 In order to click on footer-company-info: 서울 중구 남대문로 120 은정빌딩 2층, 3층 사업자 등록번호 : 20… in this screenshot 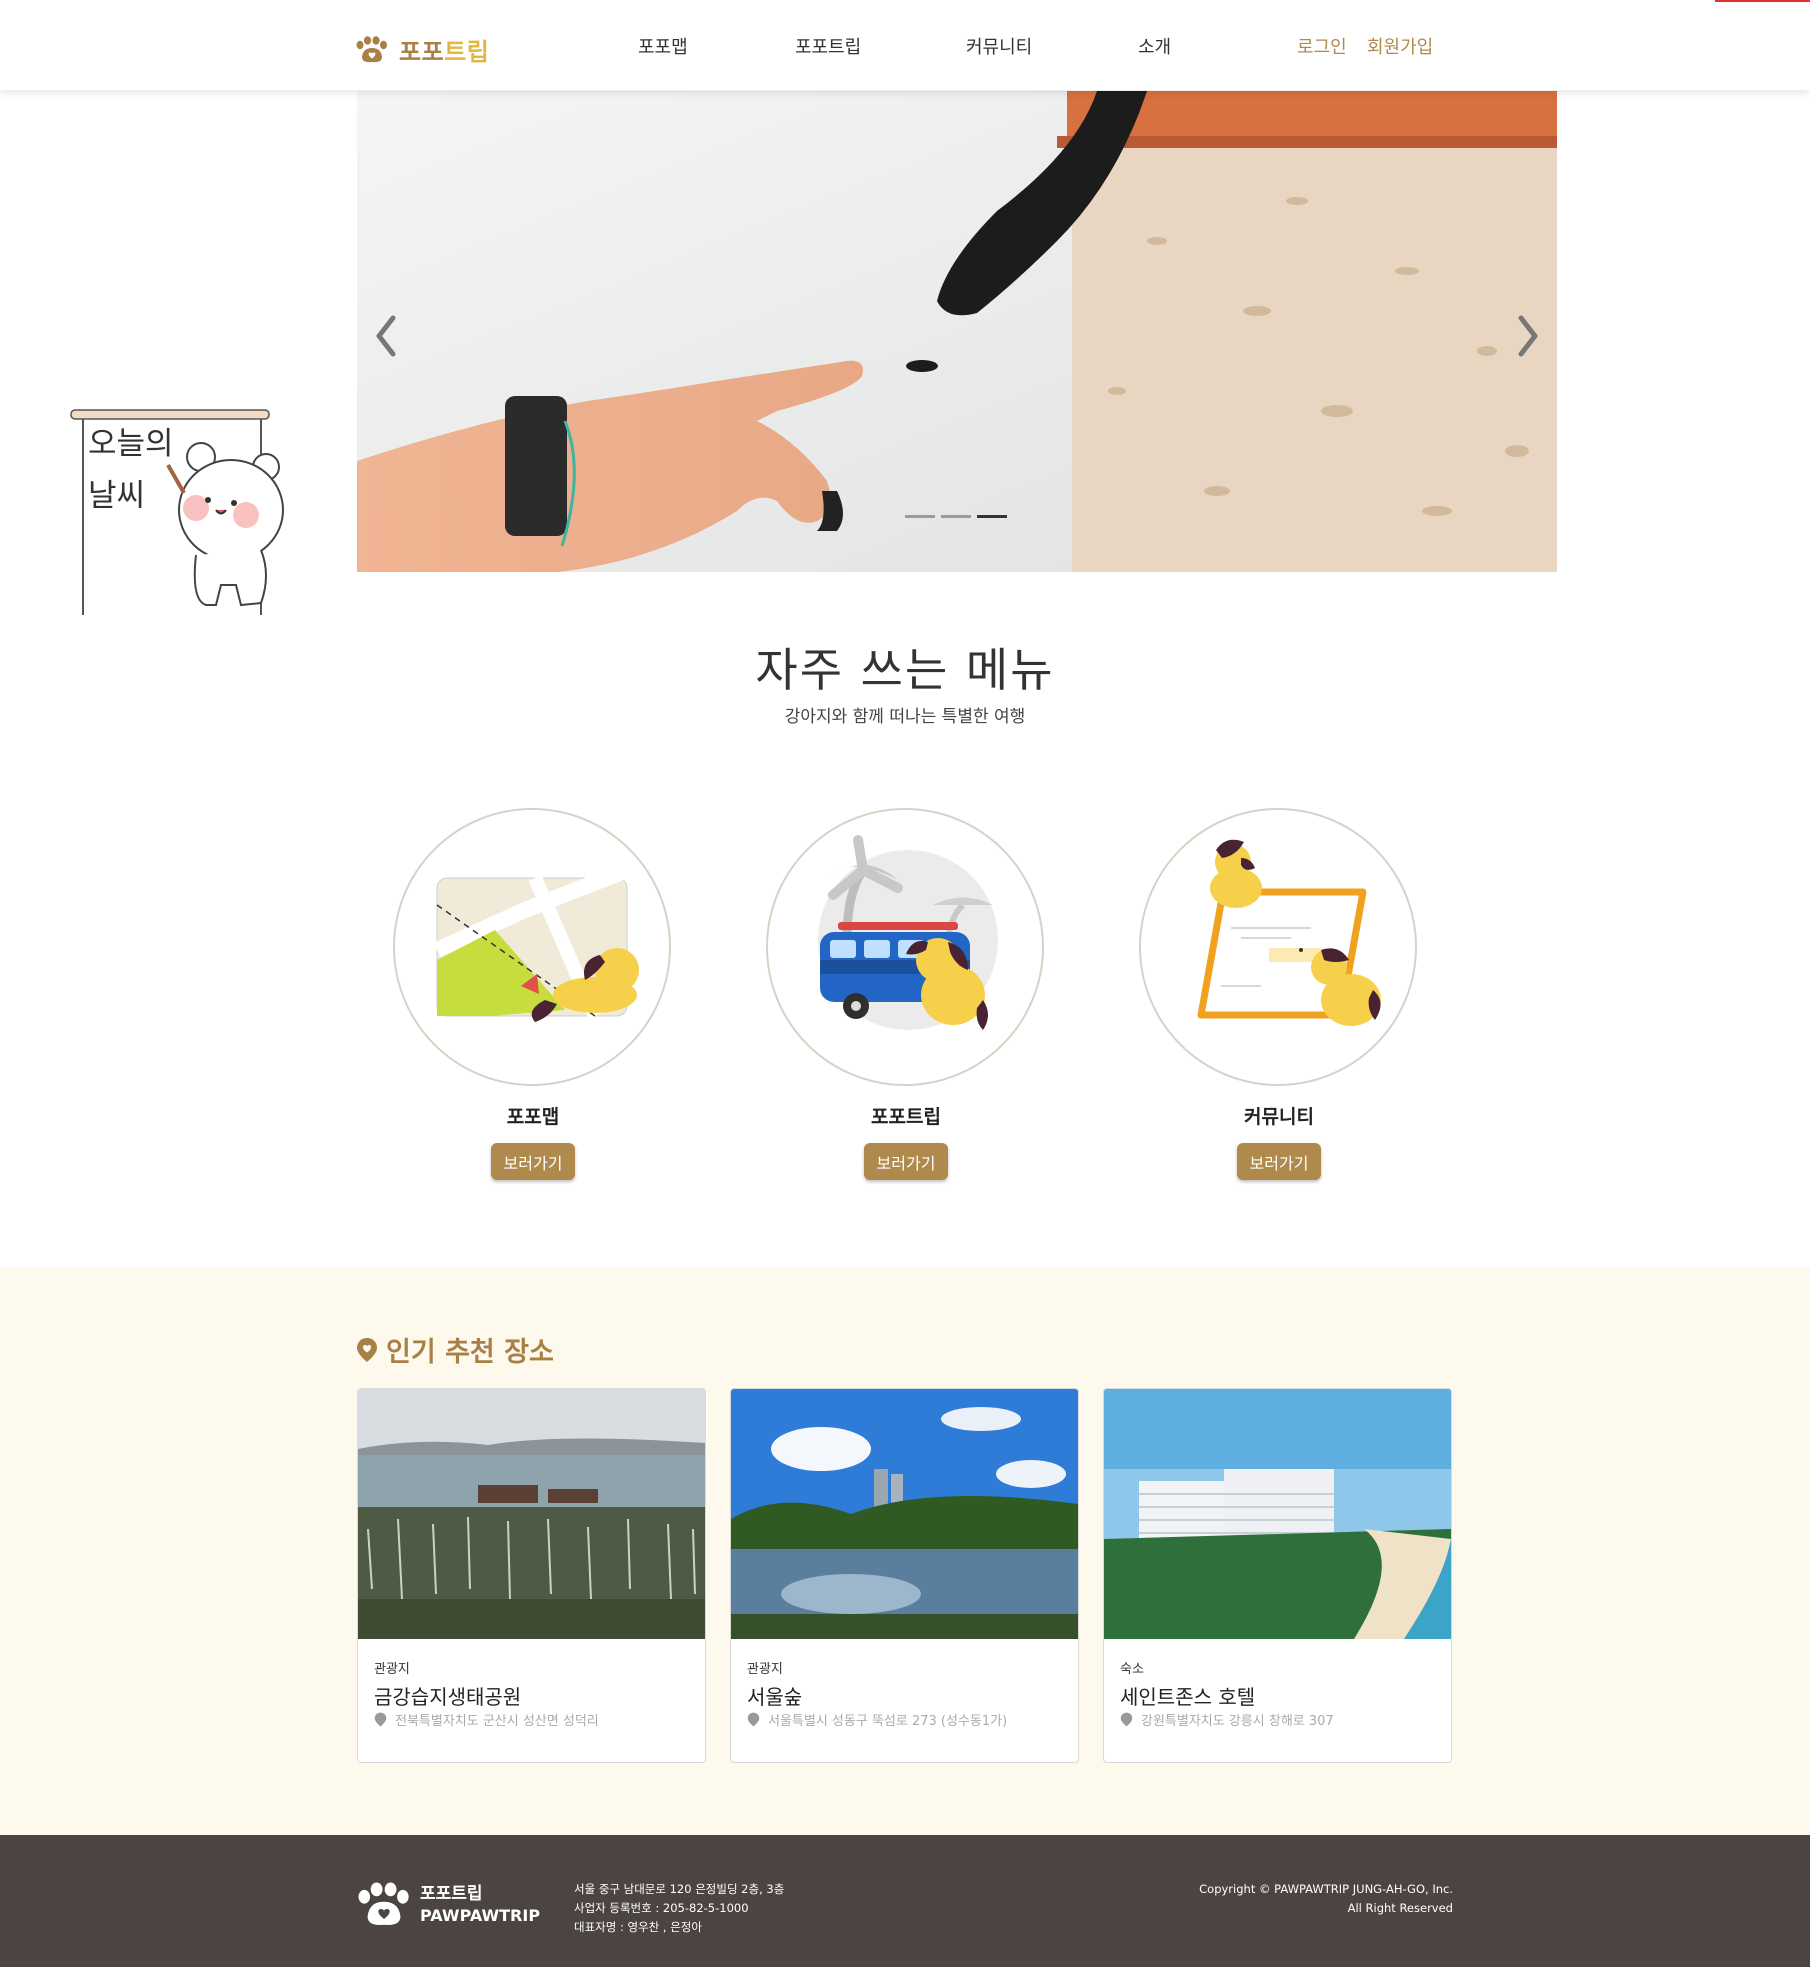, I will do `click(679, 1908)`.